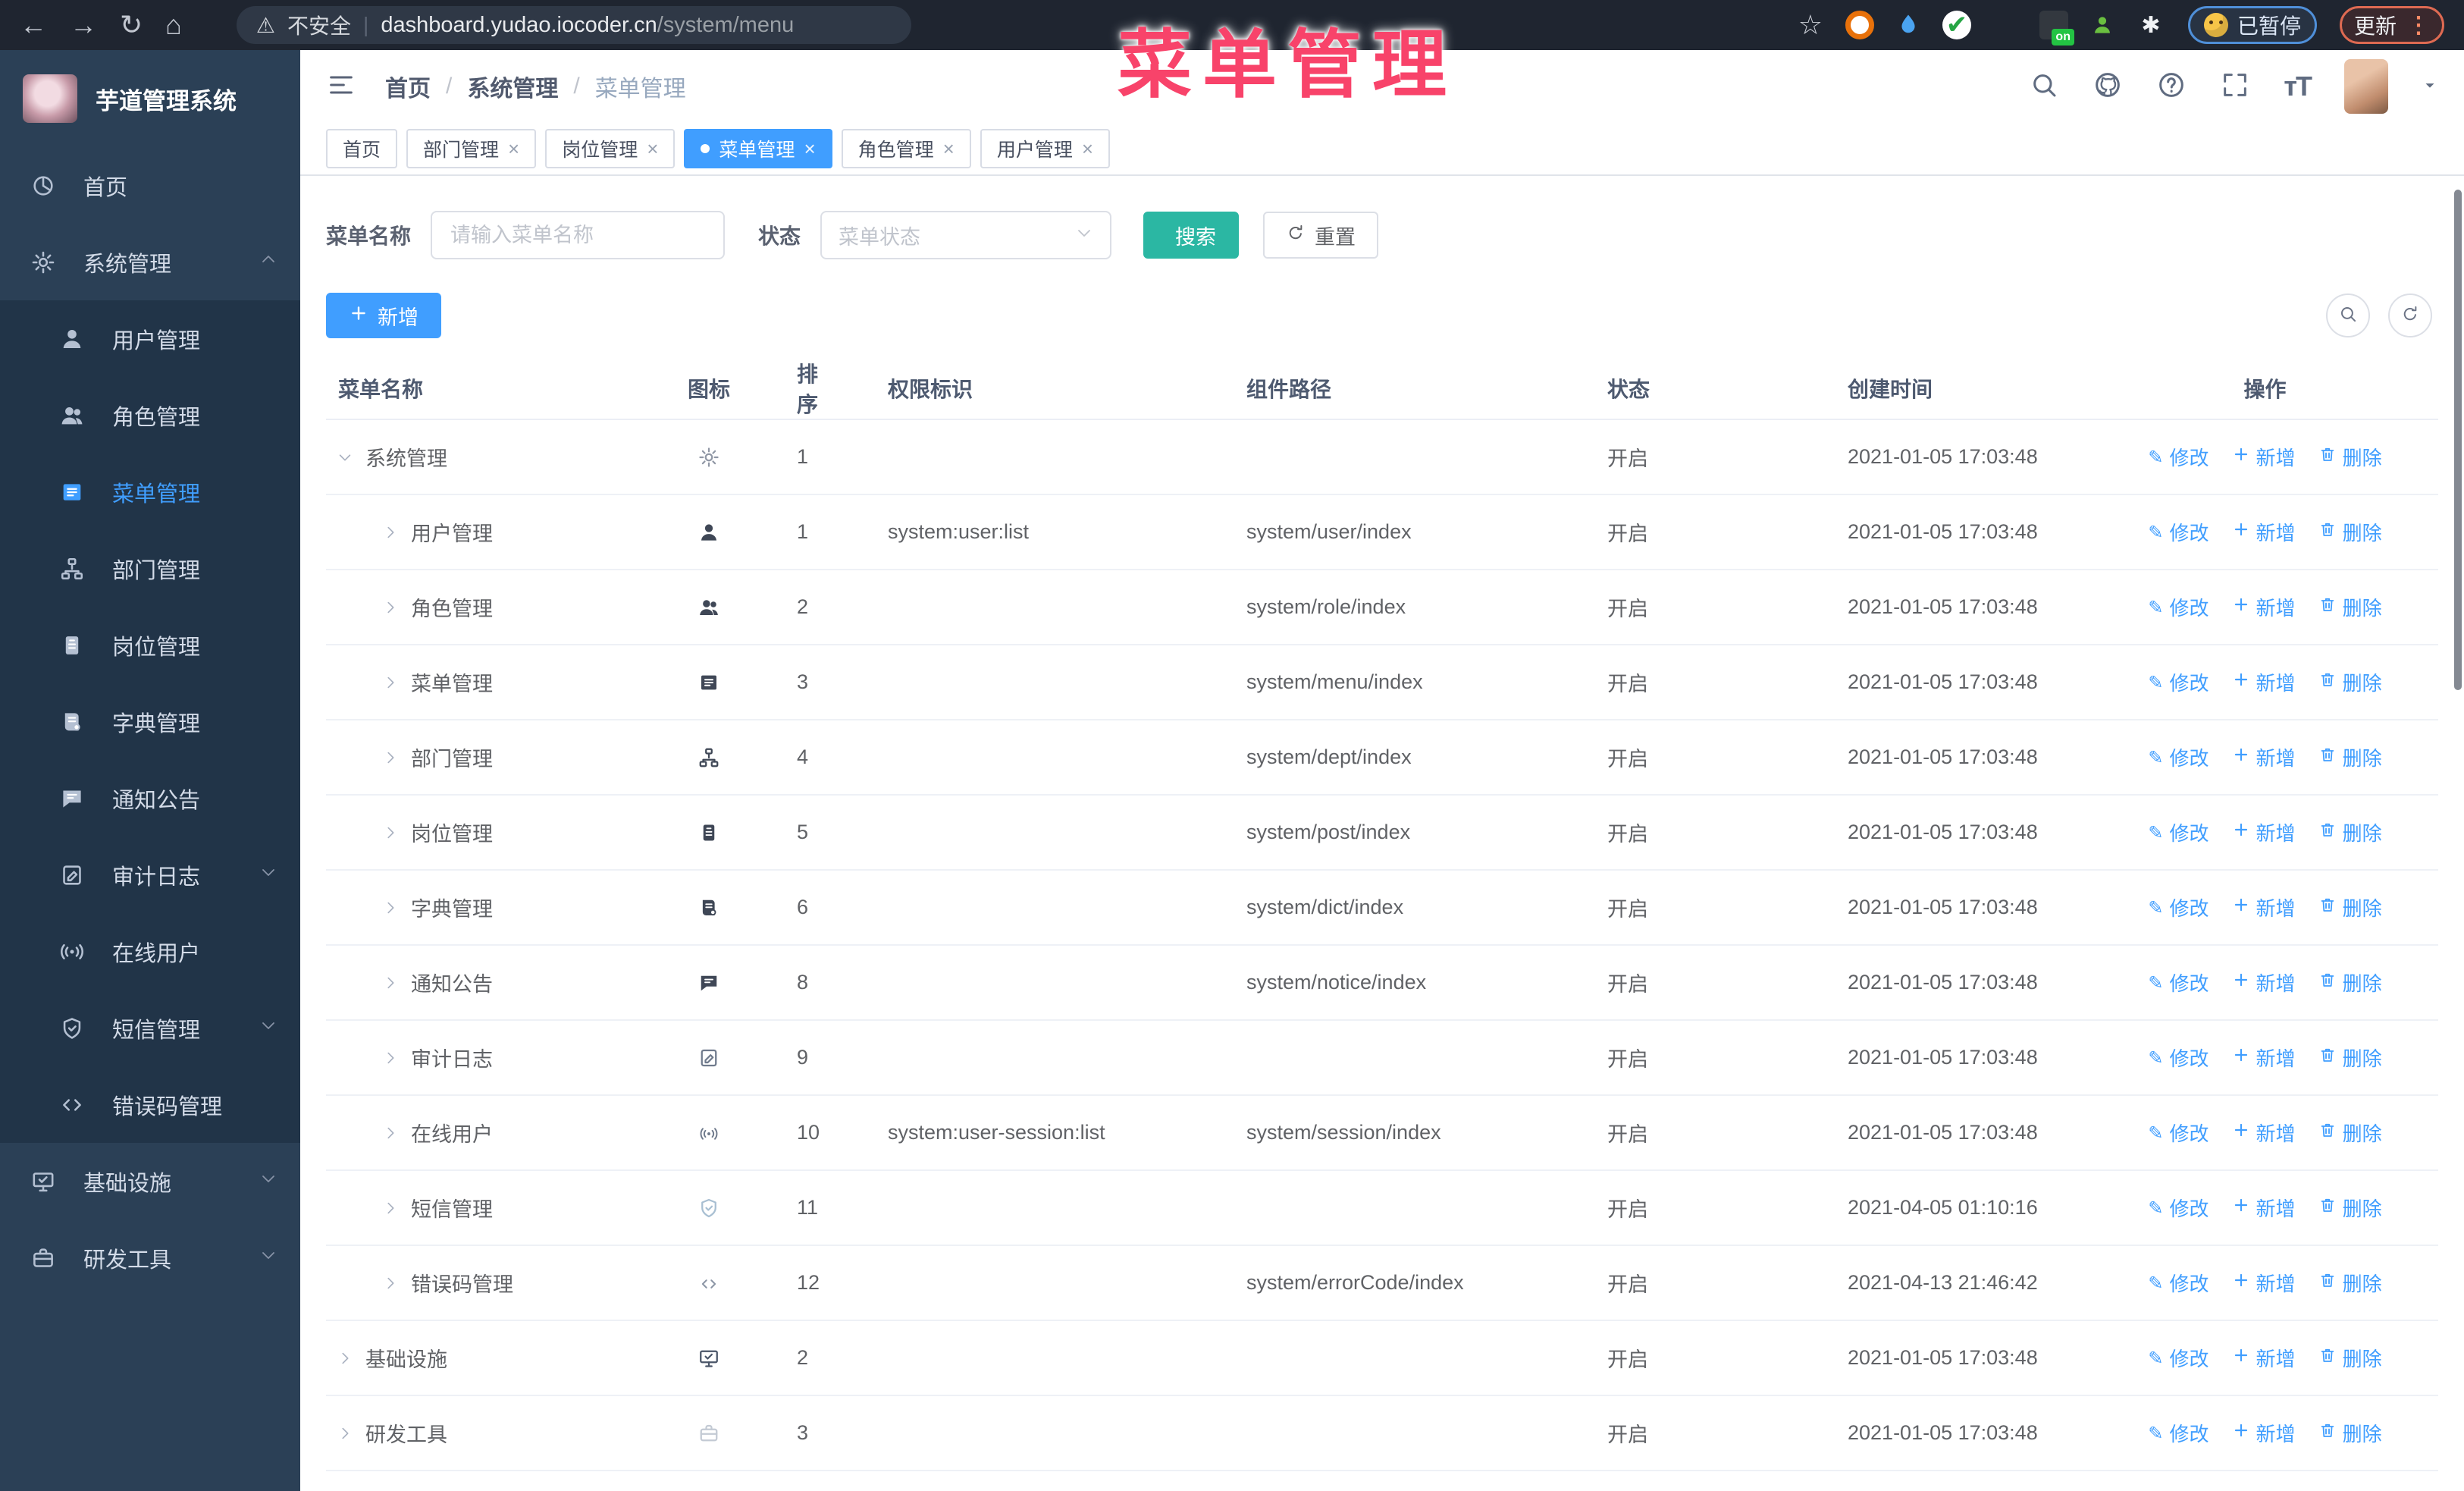 The image size is (2464, 1491). What do you see at coordinates (362, 148) in the screenshot?
I see `tab-首页: 首页` at bounding box center [362, 148].